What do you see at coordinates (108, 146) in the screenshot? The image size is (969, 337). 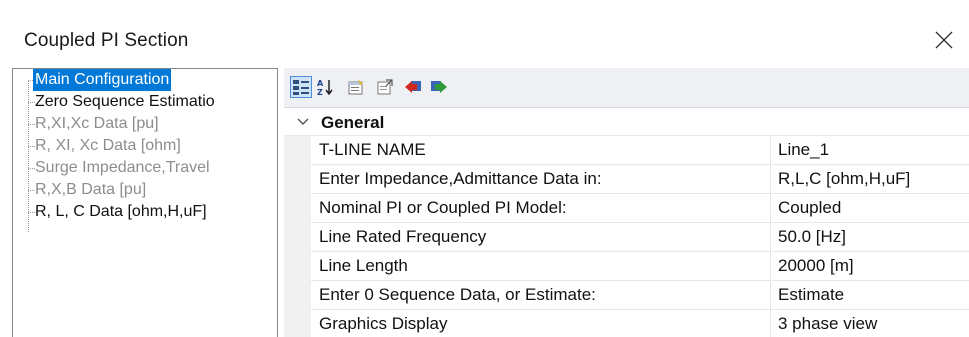 I see `tree-item-rxlxc-ohm: R, XI, Xc Data [ohm]` at bounding box center [108, 146].